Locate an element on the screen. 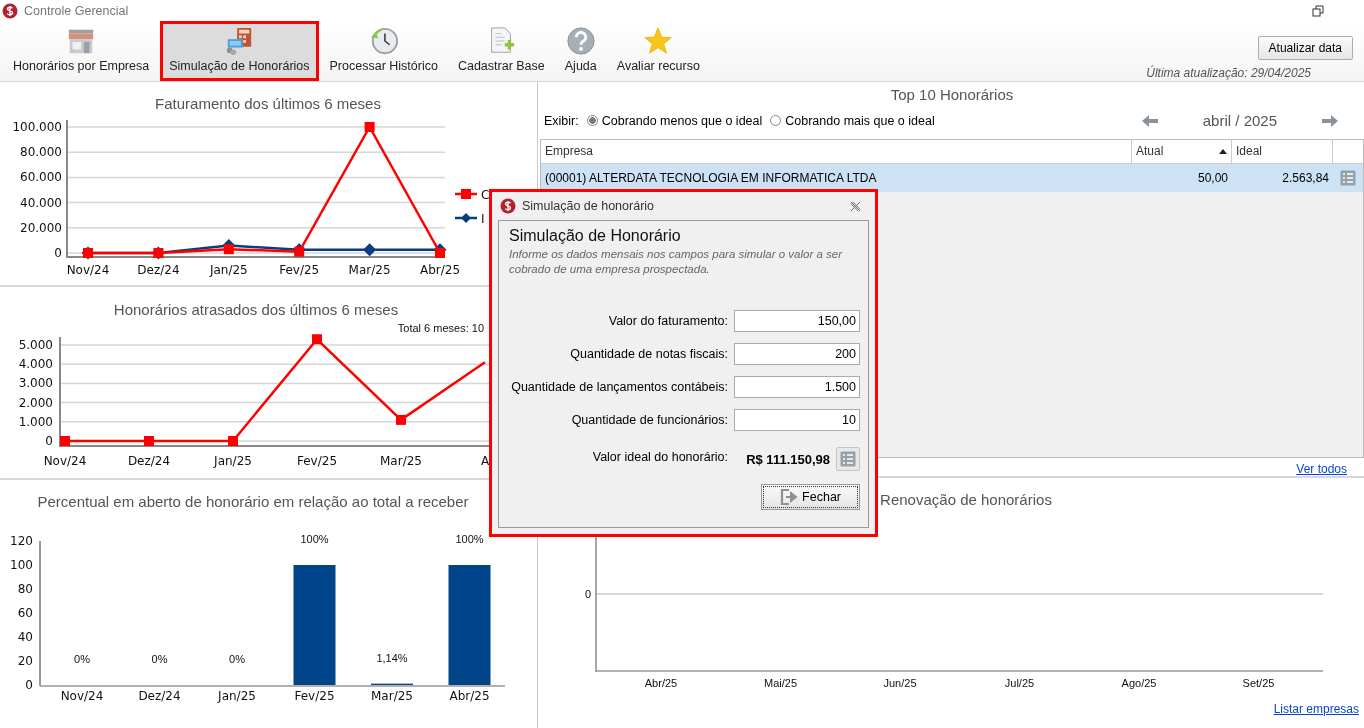  result-label: Valor ideal do honorário: is located at coordinates (659, 456).